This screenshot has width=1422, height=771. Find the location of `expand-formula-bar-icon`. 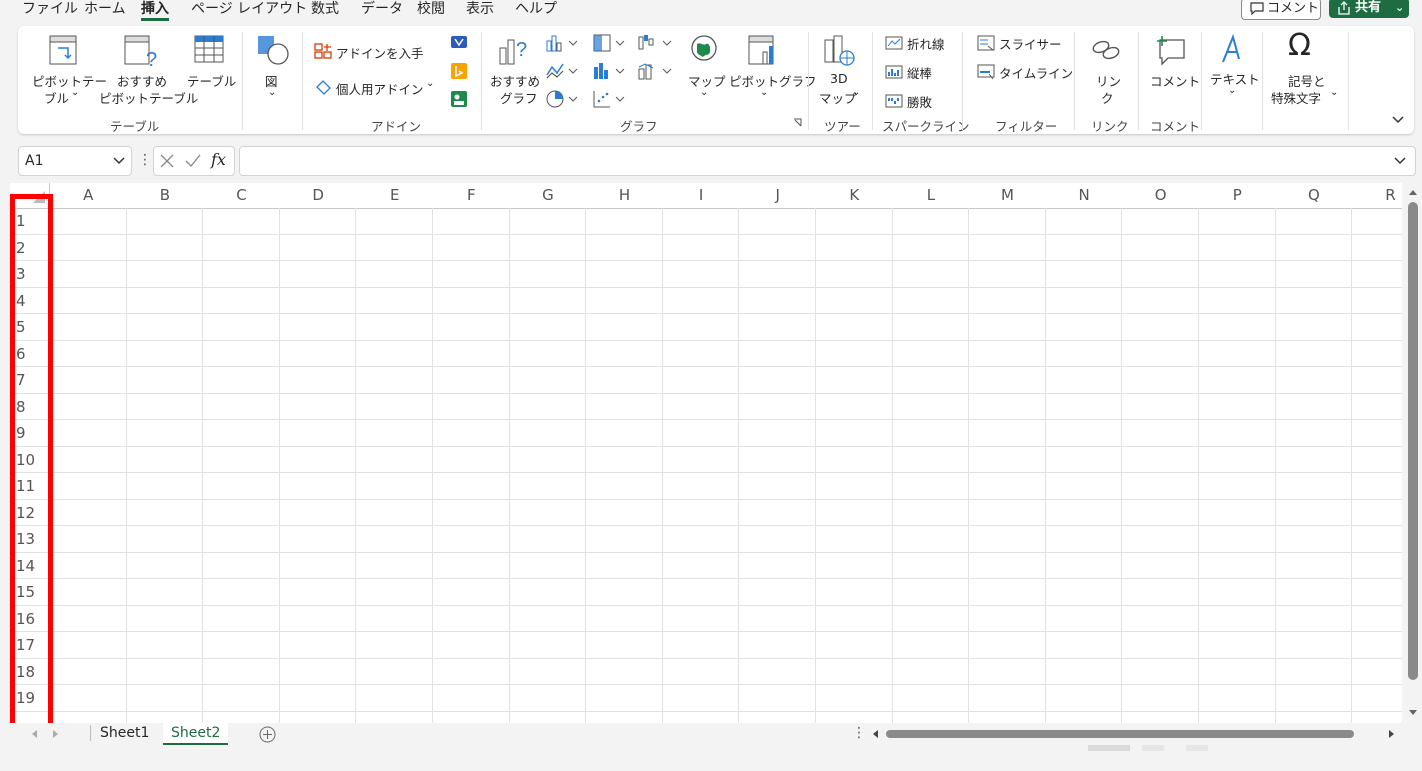

expand-formula-bar-icon is located at coordinates (1400, 161).